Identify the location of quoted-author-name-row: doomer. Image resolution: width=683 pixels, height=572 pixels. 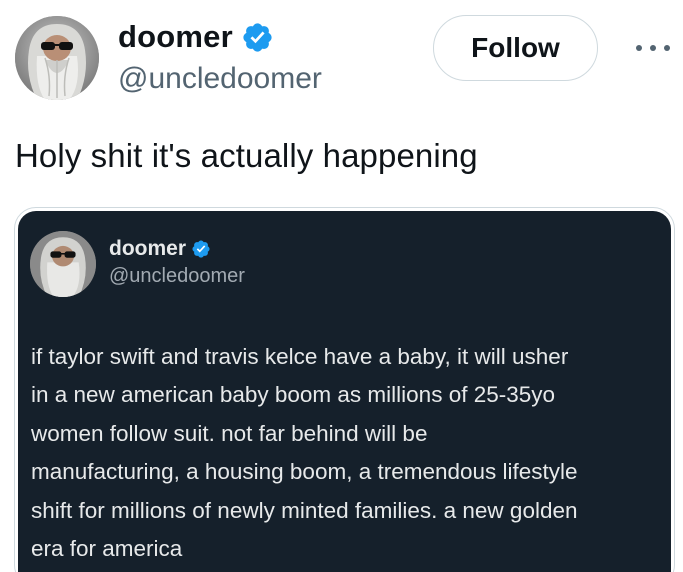
(160, 249).